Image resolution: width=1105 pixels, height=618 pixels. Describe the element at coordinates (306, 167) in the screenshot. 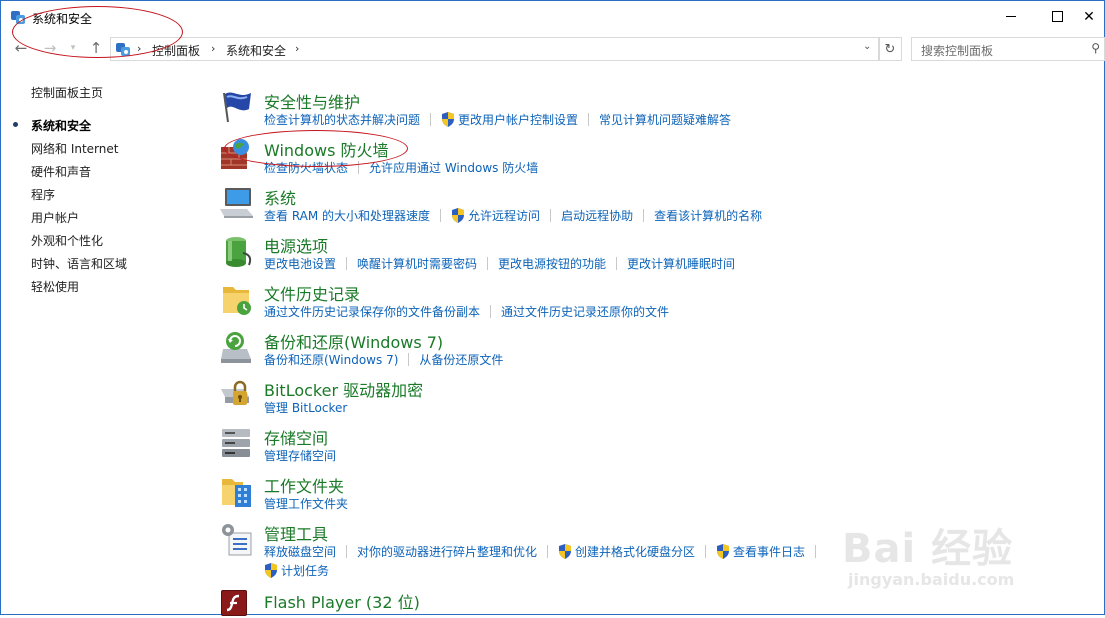

I see `task-link: 检查防火墙状态` at that location.